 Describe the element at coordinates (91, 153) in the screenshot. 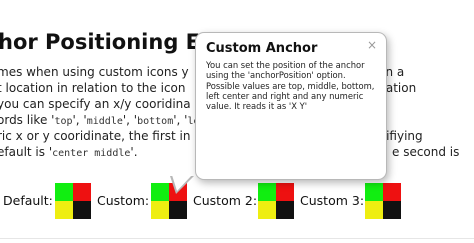

I see `code-value: center middle` at that location.